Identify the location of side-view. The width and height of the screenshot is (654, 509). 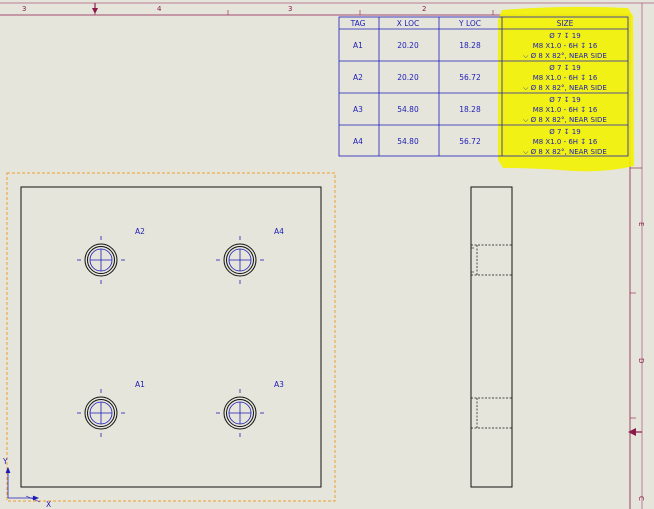
(491, 337).